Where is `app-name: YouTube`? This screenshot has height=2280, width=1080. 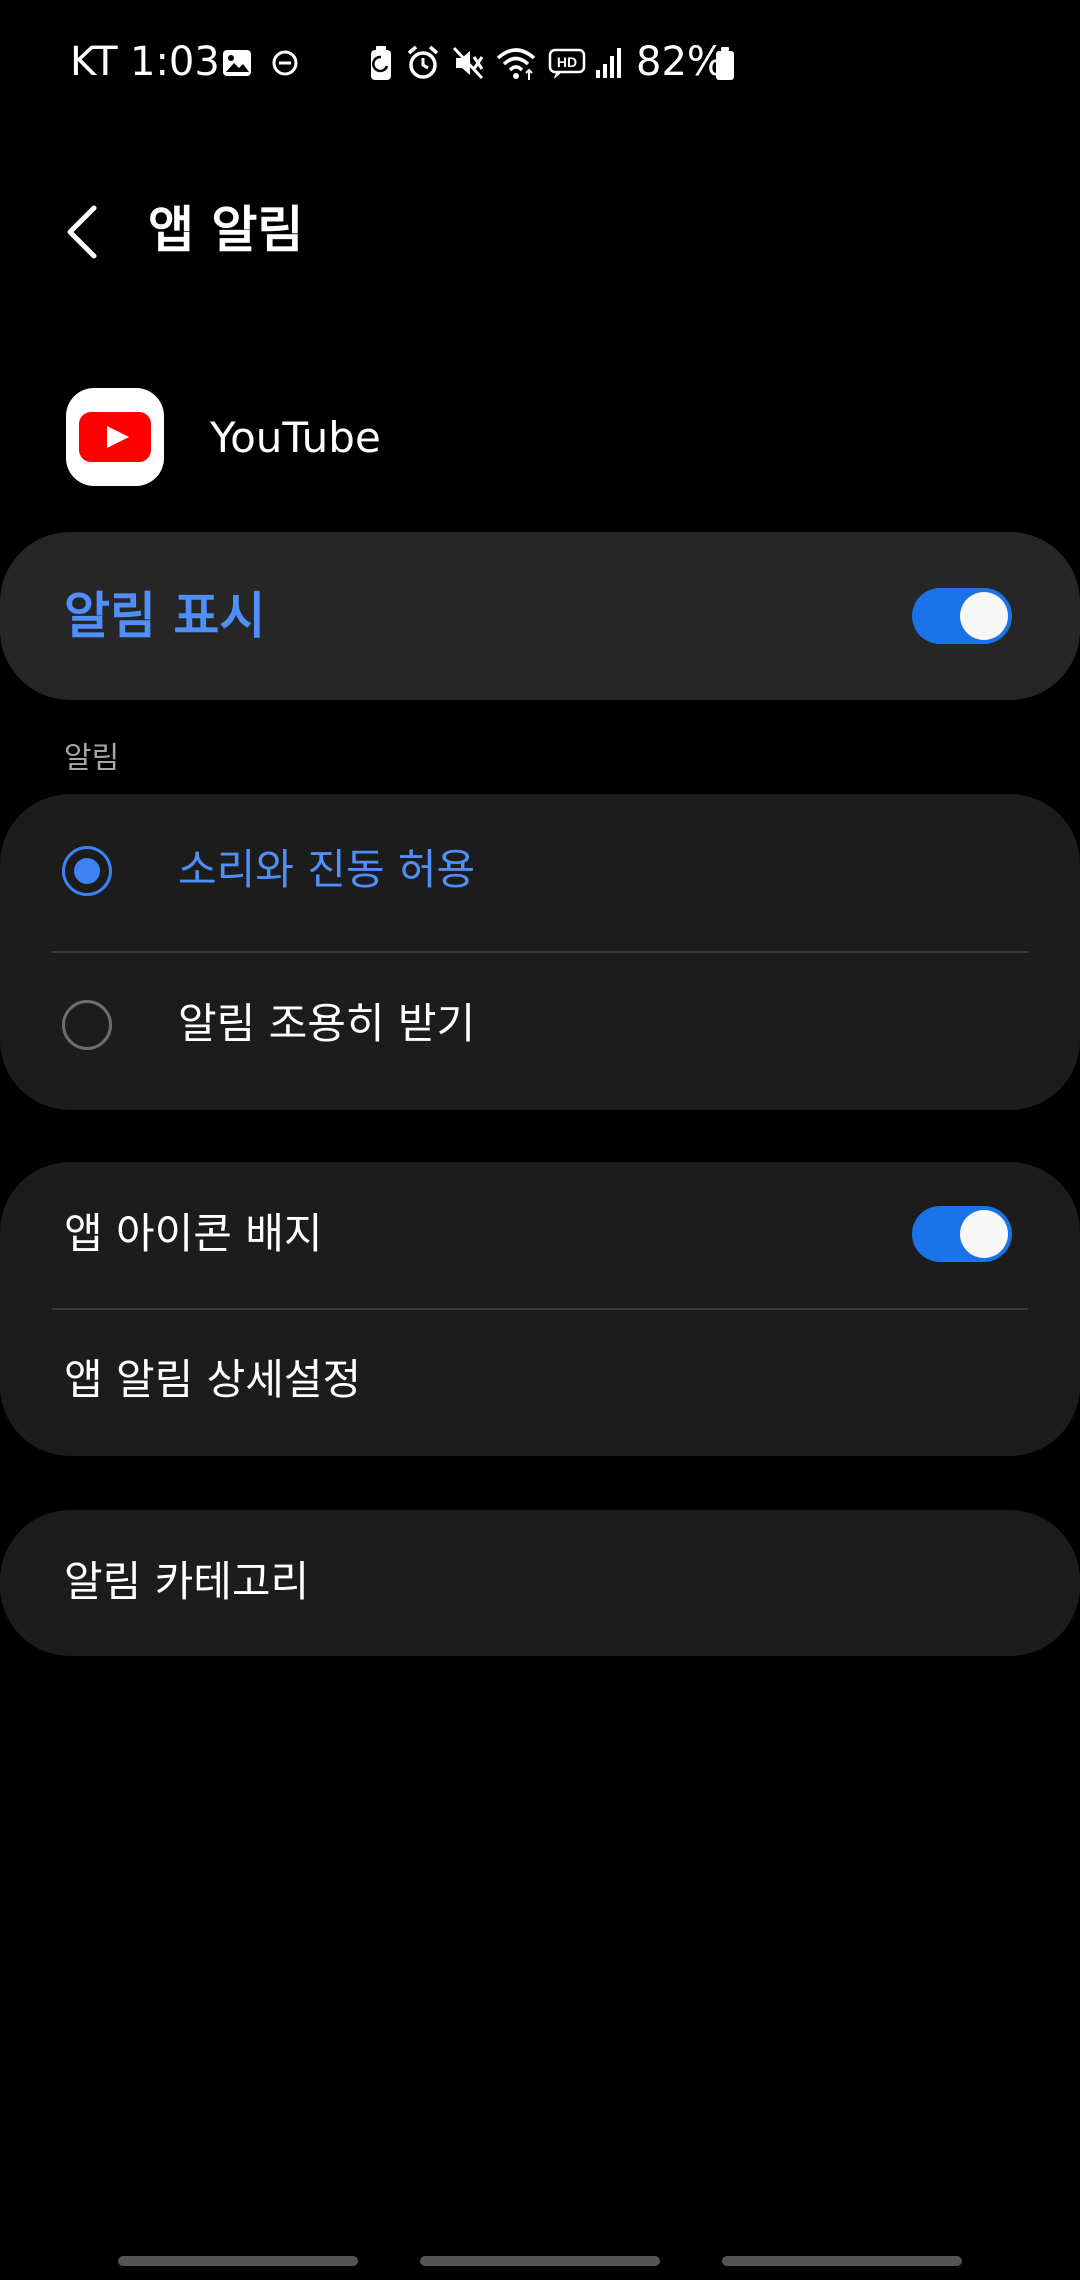 app-name: YouTube is located at coordinates (295, 437).